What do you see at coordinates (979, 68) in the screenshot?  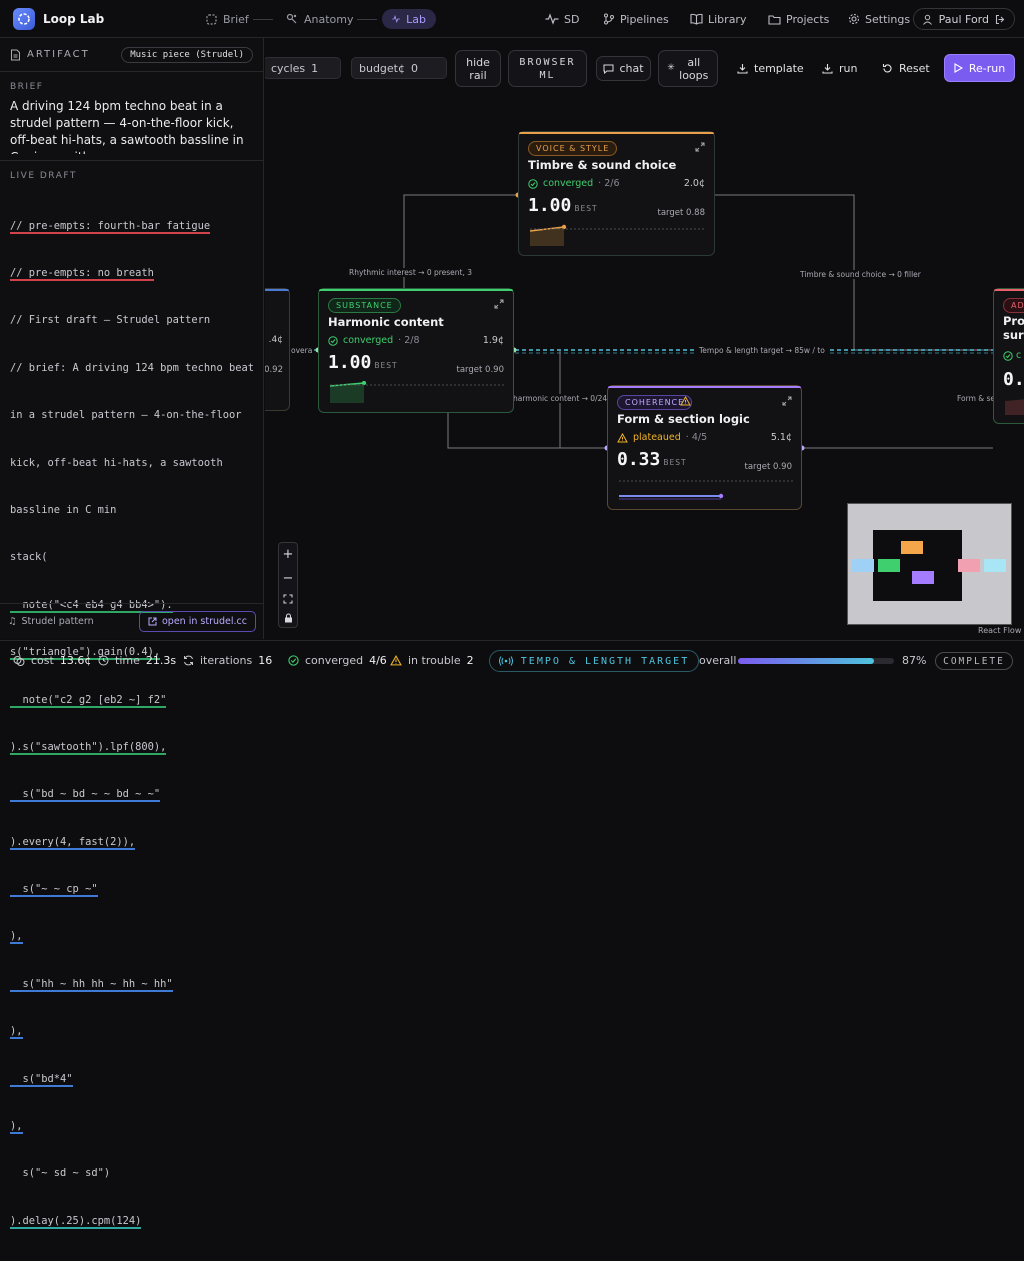 I see `rerun-button: Re-run` at bounding box center [979, 68].